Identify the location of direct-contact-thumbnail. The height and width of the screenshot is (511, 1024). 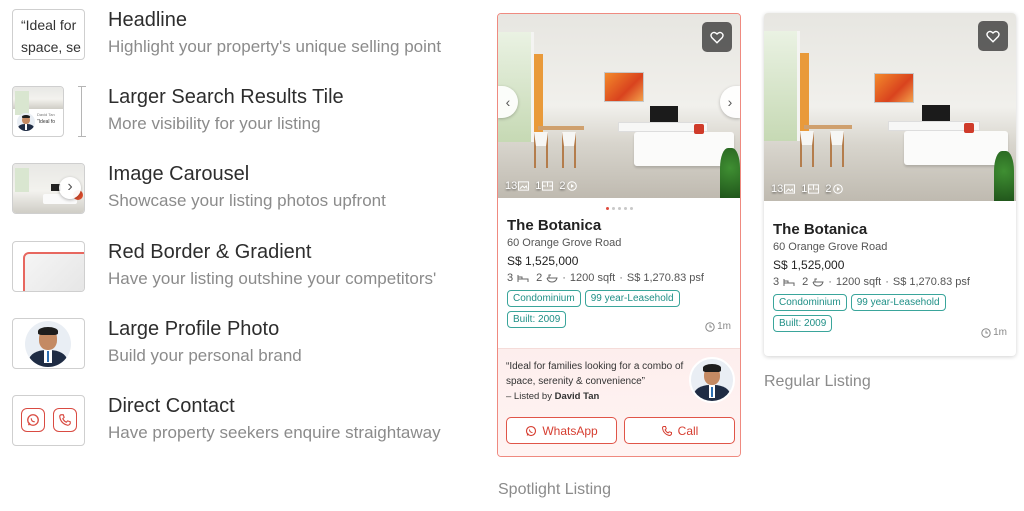
(48, 420).